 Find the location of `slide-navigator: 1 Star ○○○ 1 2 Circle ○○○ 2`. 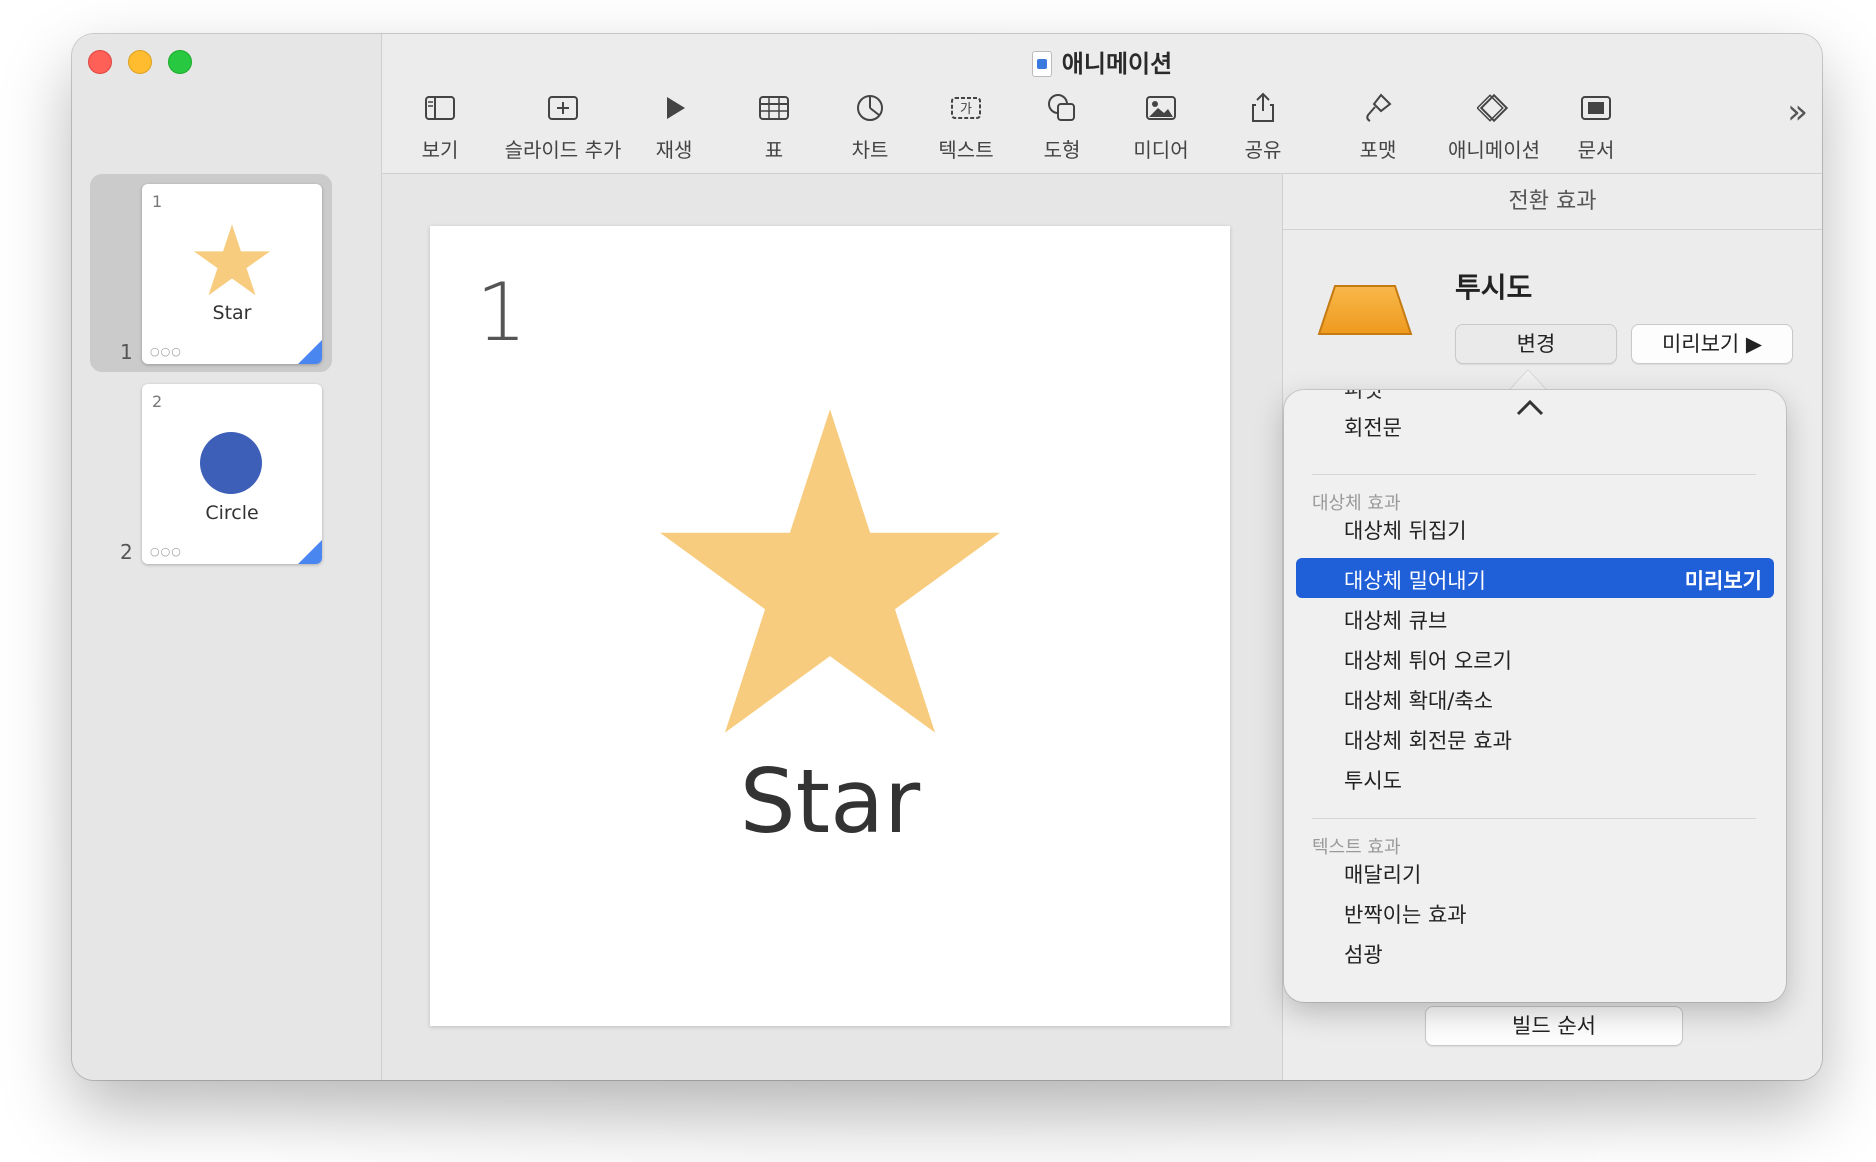

slide-navigator: 1 Star ○○○ 1 2 Circle ○○○ 2 is located at coordinates (227, 557).